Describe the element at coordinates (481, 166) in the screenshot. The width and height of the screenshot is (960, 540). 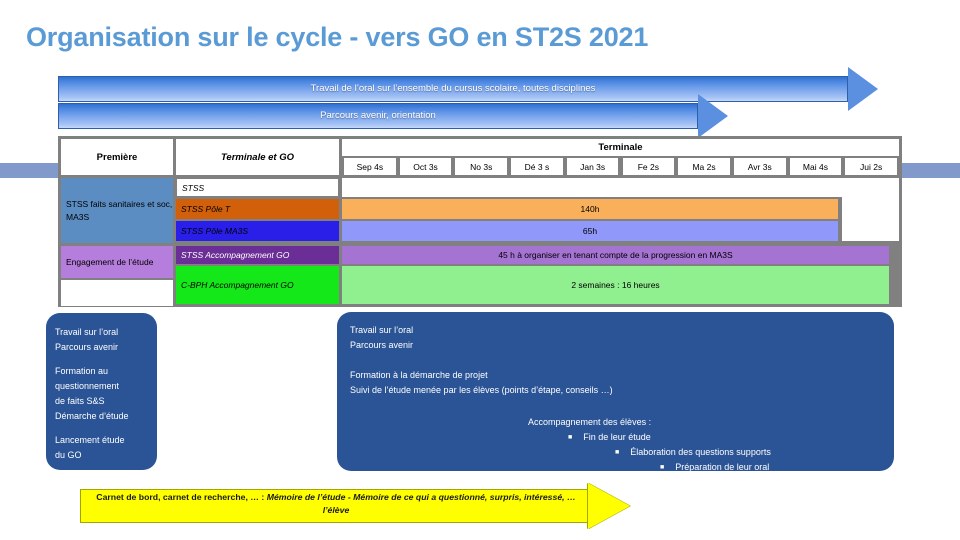
I see `month-cell-no-3s: No 3s` at that location.